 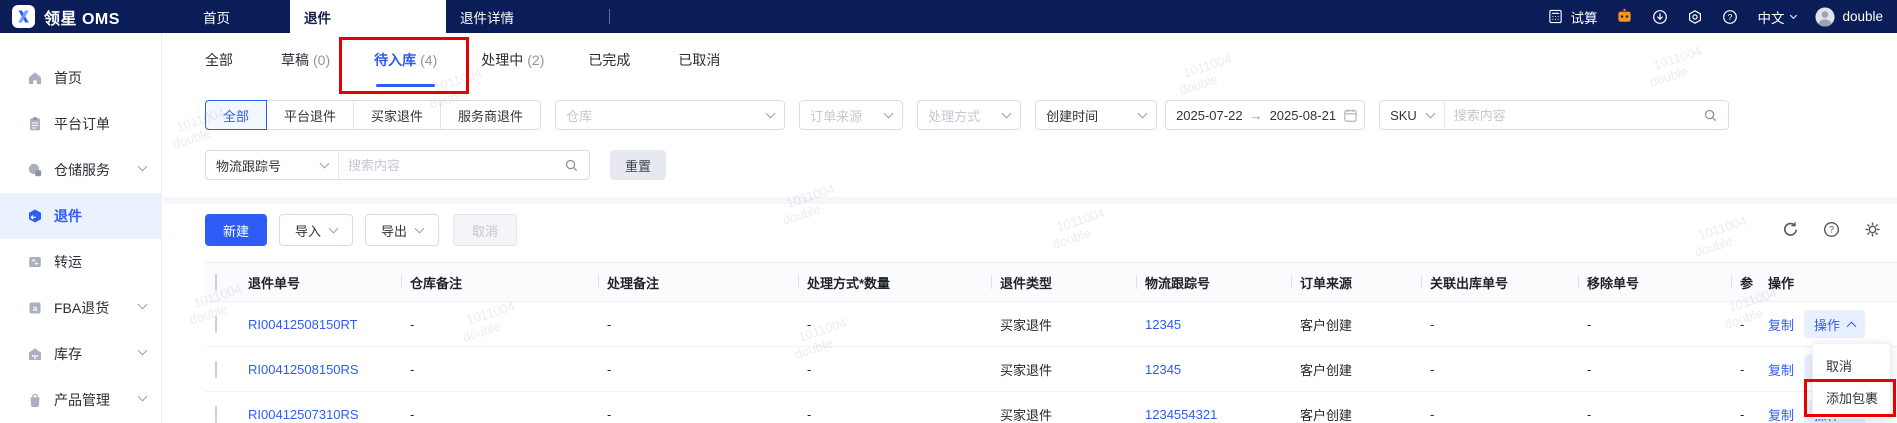 I want to click on topnav-divider, so click(x=609, y=16).